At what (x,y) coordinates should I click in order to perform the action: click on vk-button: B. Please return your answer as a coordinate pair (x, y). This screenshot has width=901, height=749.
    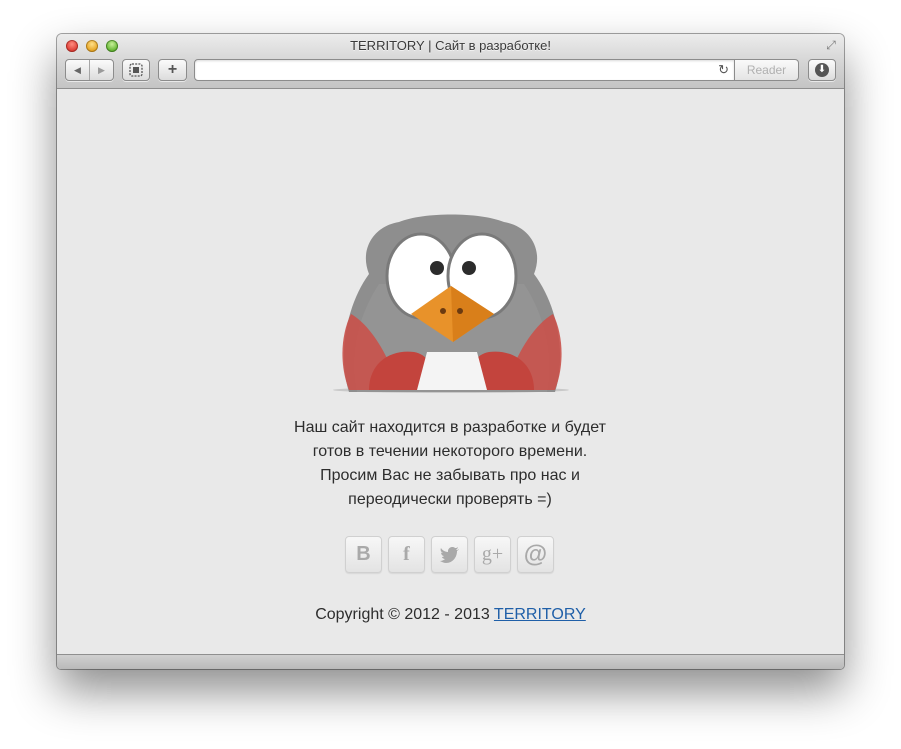
    Looking at the image, I should click on (363, 554).